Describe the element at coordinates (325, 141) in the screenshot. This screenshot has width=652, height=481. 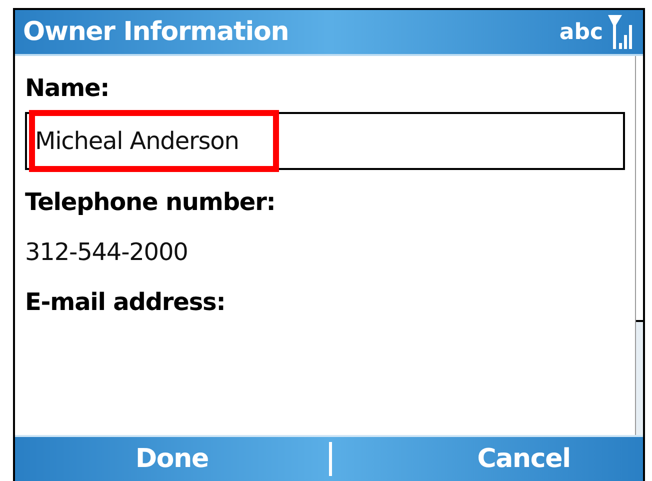
I see `name-input-field: Micheal Anderson` at that location.